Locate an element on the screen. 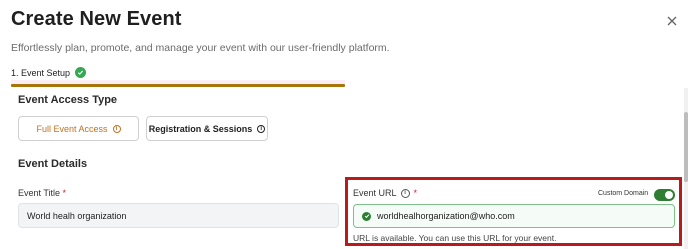 This screenshot has width=688, height=249. step-indicator: 1. Event Setup is located at coordinates (49, 72).